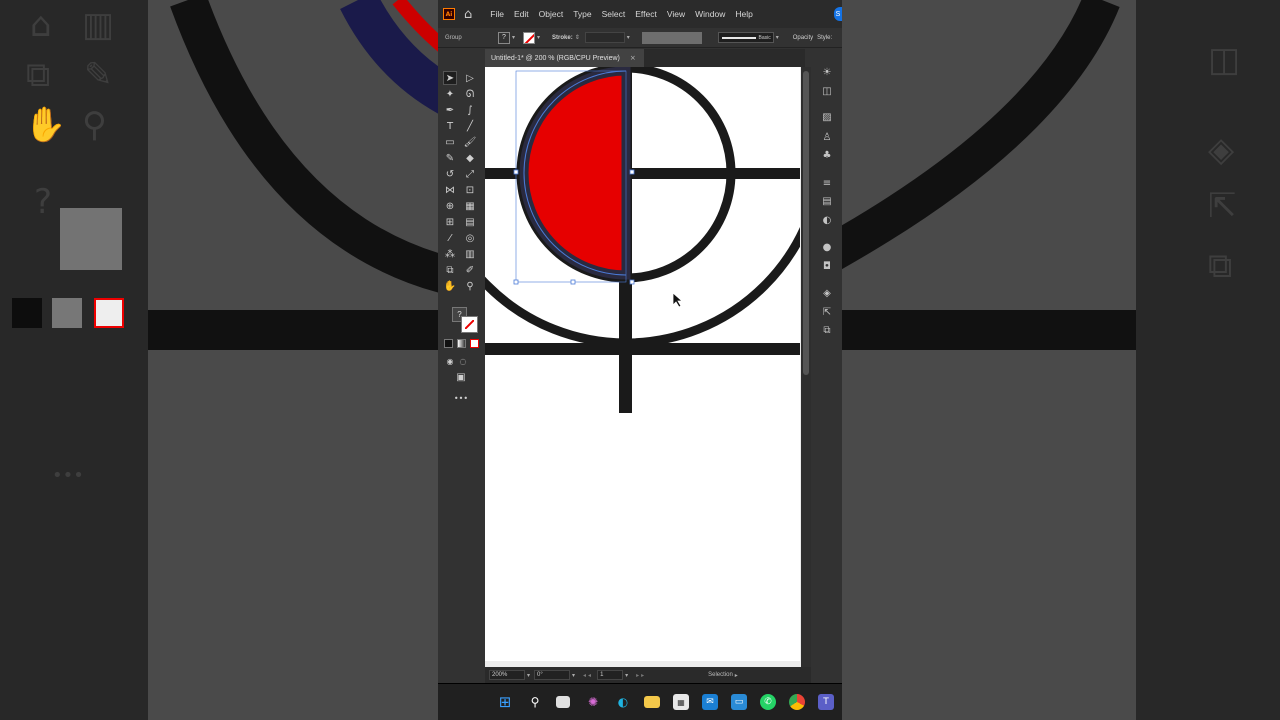 The width and height of the screenshot is (1280, 720). What do you see at coordinates (743, 14) in the screenshot?
I see `menu-help: Help` at bounding box center [743, 14].